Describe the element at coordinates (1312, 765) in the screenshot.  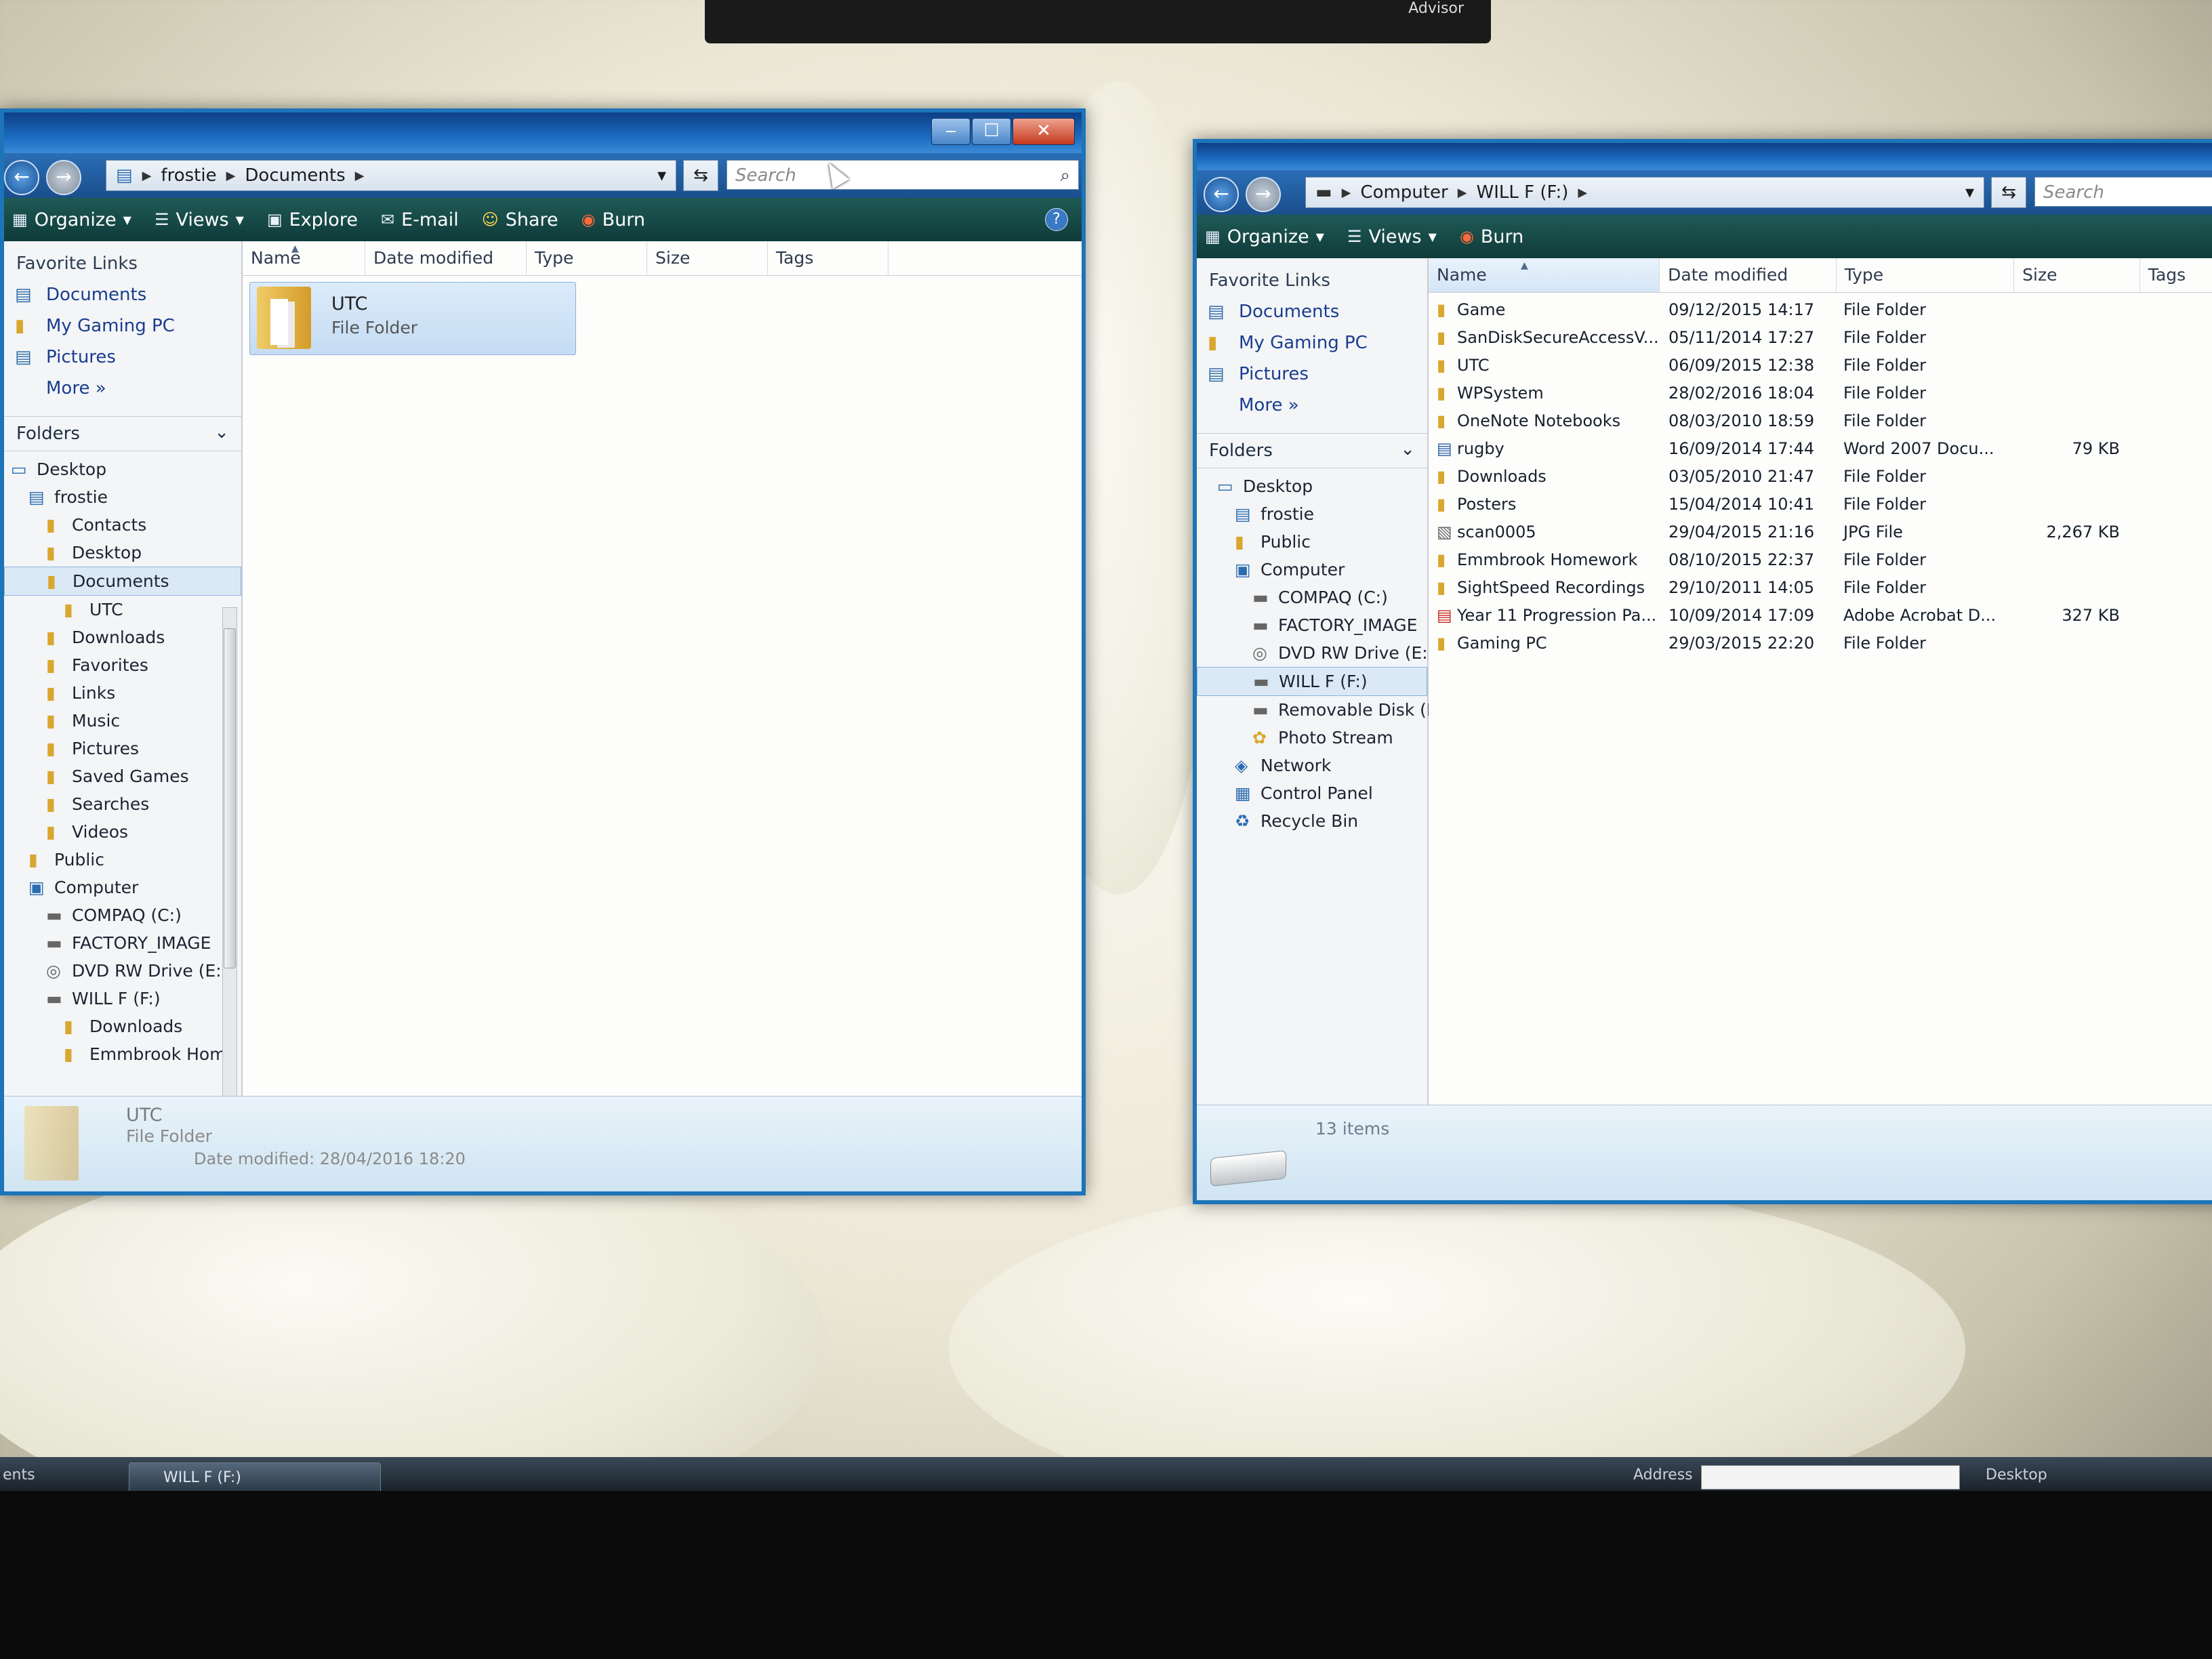
I see `tree-item: ◈ Network` at that location.